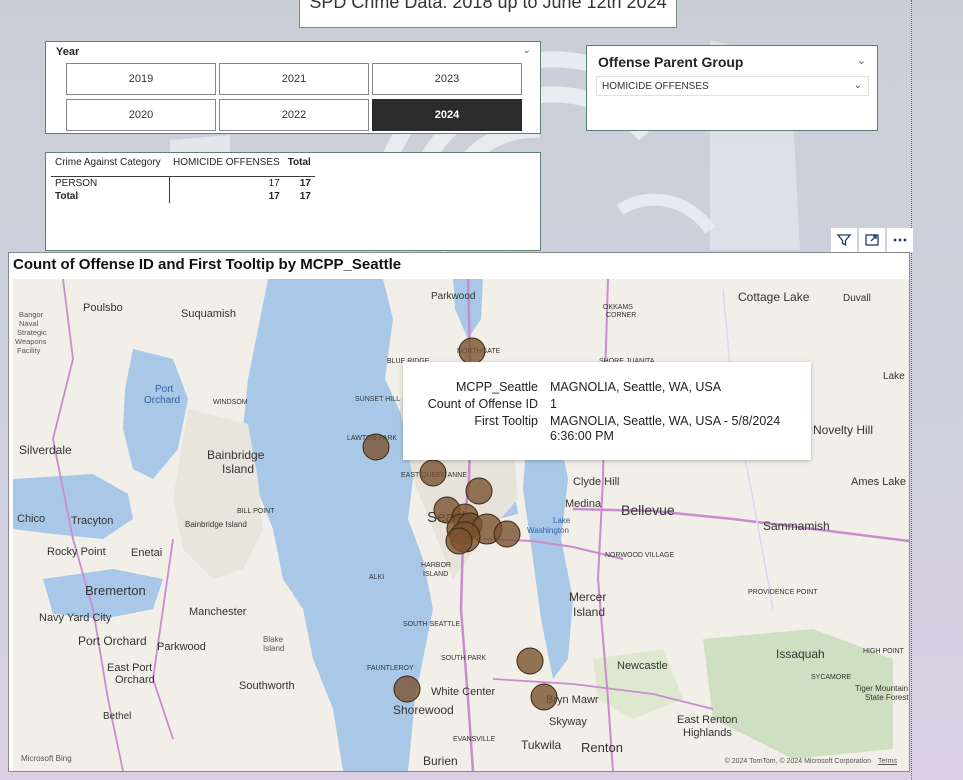  What do you see at coordinates (141, 115) in the screenshot?
I see `year-button-2020: 2020` at bounding box center [141, 115].